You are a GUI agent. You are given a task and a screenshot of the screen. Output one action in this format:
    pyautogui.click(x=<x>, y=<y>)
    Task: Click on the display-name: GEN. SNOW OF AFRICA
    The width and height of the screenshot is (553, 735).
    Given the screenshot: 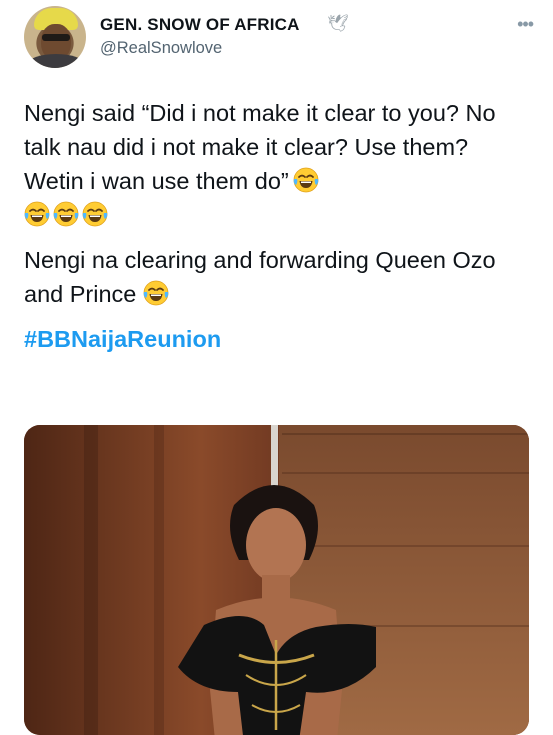 What is the action you would take?
    pyautogui.click(x=200, y=25)
    